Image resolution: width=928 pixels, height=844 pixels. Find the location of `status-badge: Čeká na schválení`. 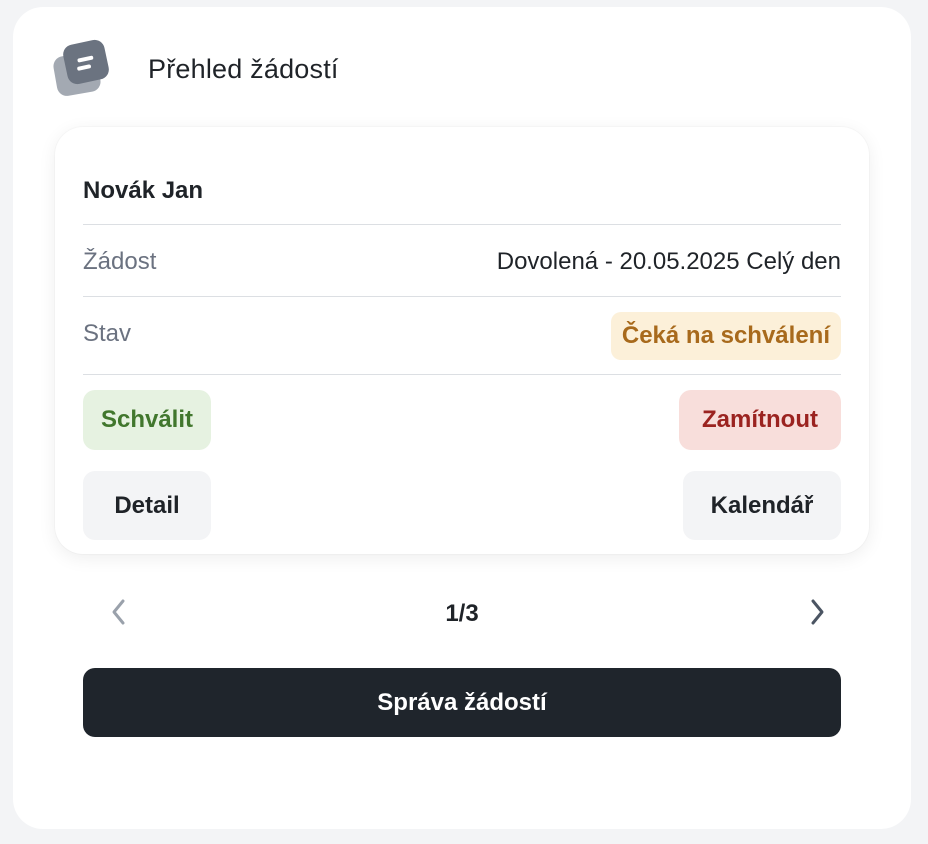

status-badge: Čeká na schválení is located at coordinates (725, 336).